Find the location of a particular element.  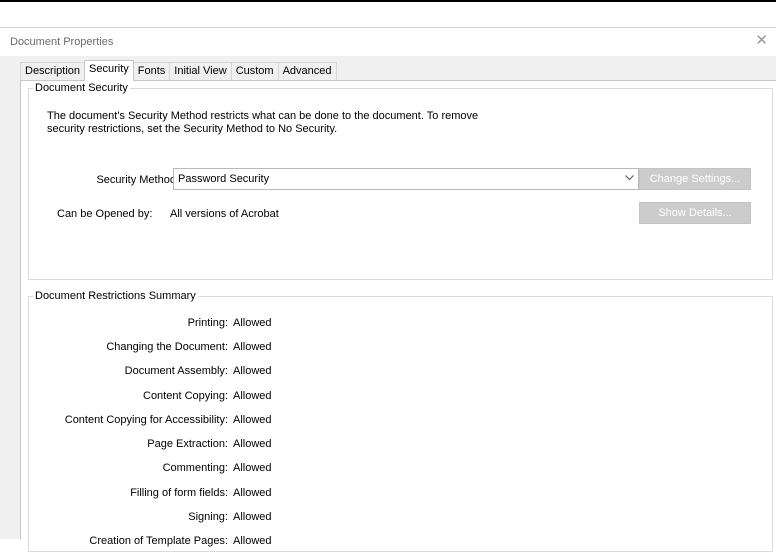

restriction-row: Page Extraction: Allowed is located at coordinates (329, 445).